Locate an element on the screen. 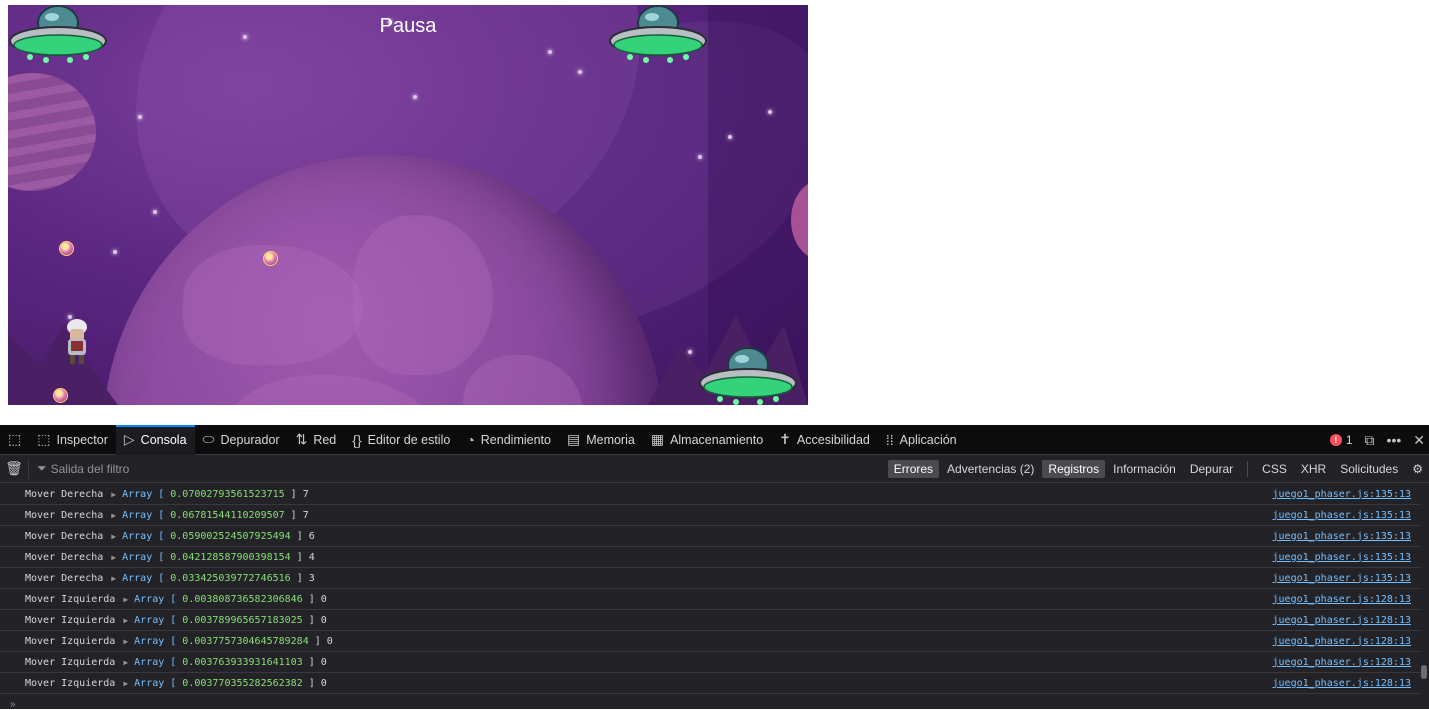 The height and width of the screenshot is (710, 1429). log-array-count: ] 4 is located at coordinates (305, 557).